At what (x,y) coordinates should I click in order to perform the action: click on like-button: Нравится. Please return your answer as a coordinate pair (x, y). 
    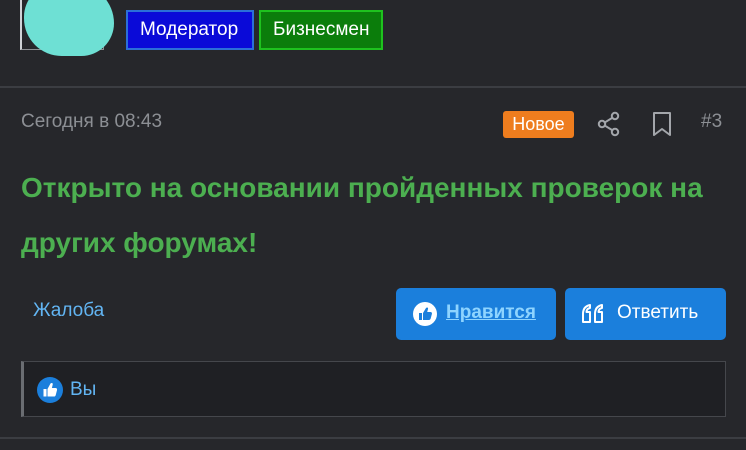
    Looking at the image, I should click on (476, 314).